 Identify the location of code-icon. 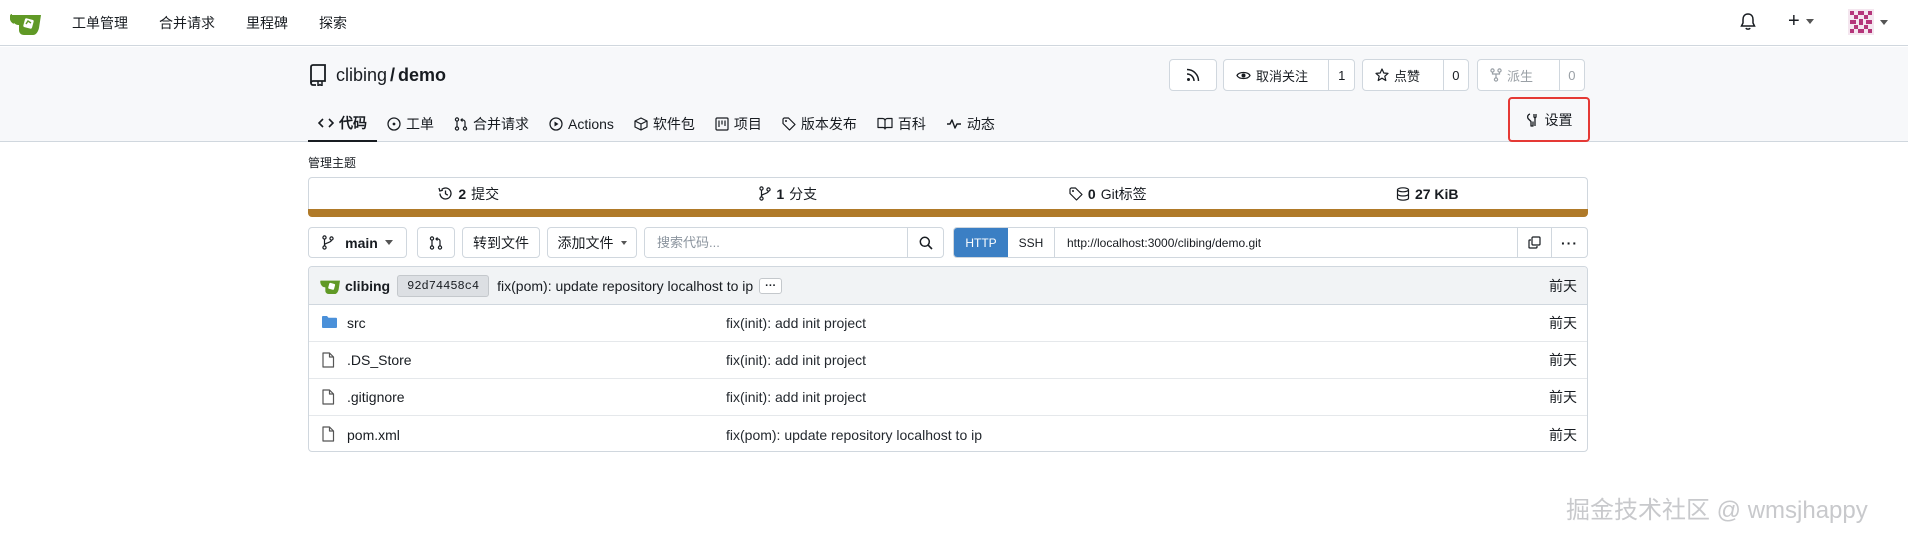
(326, 122).